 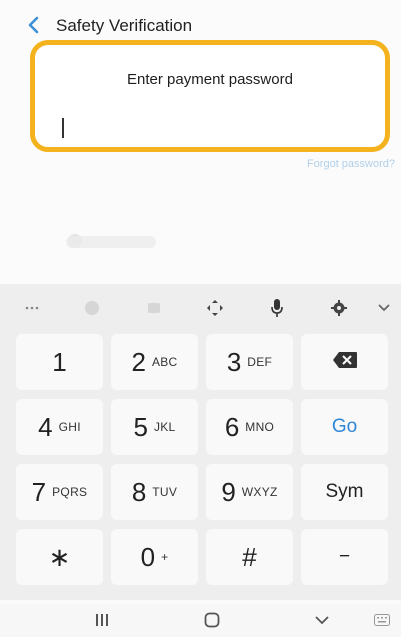 I want to click on sym-label: Sym, so click(x=344, y=491).